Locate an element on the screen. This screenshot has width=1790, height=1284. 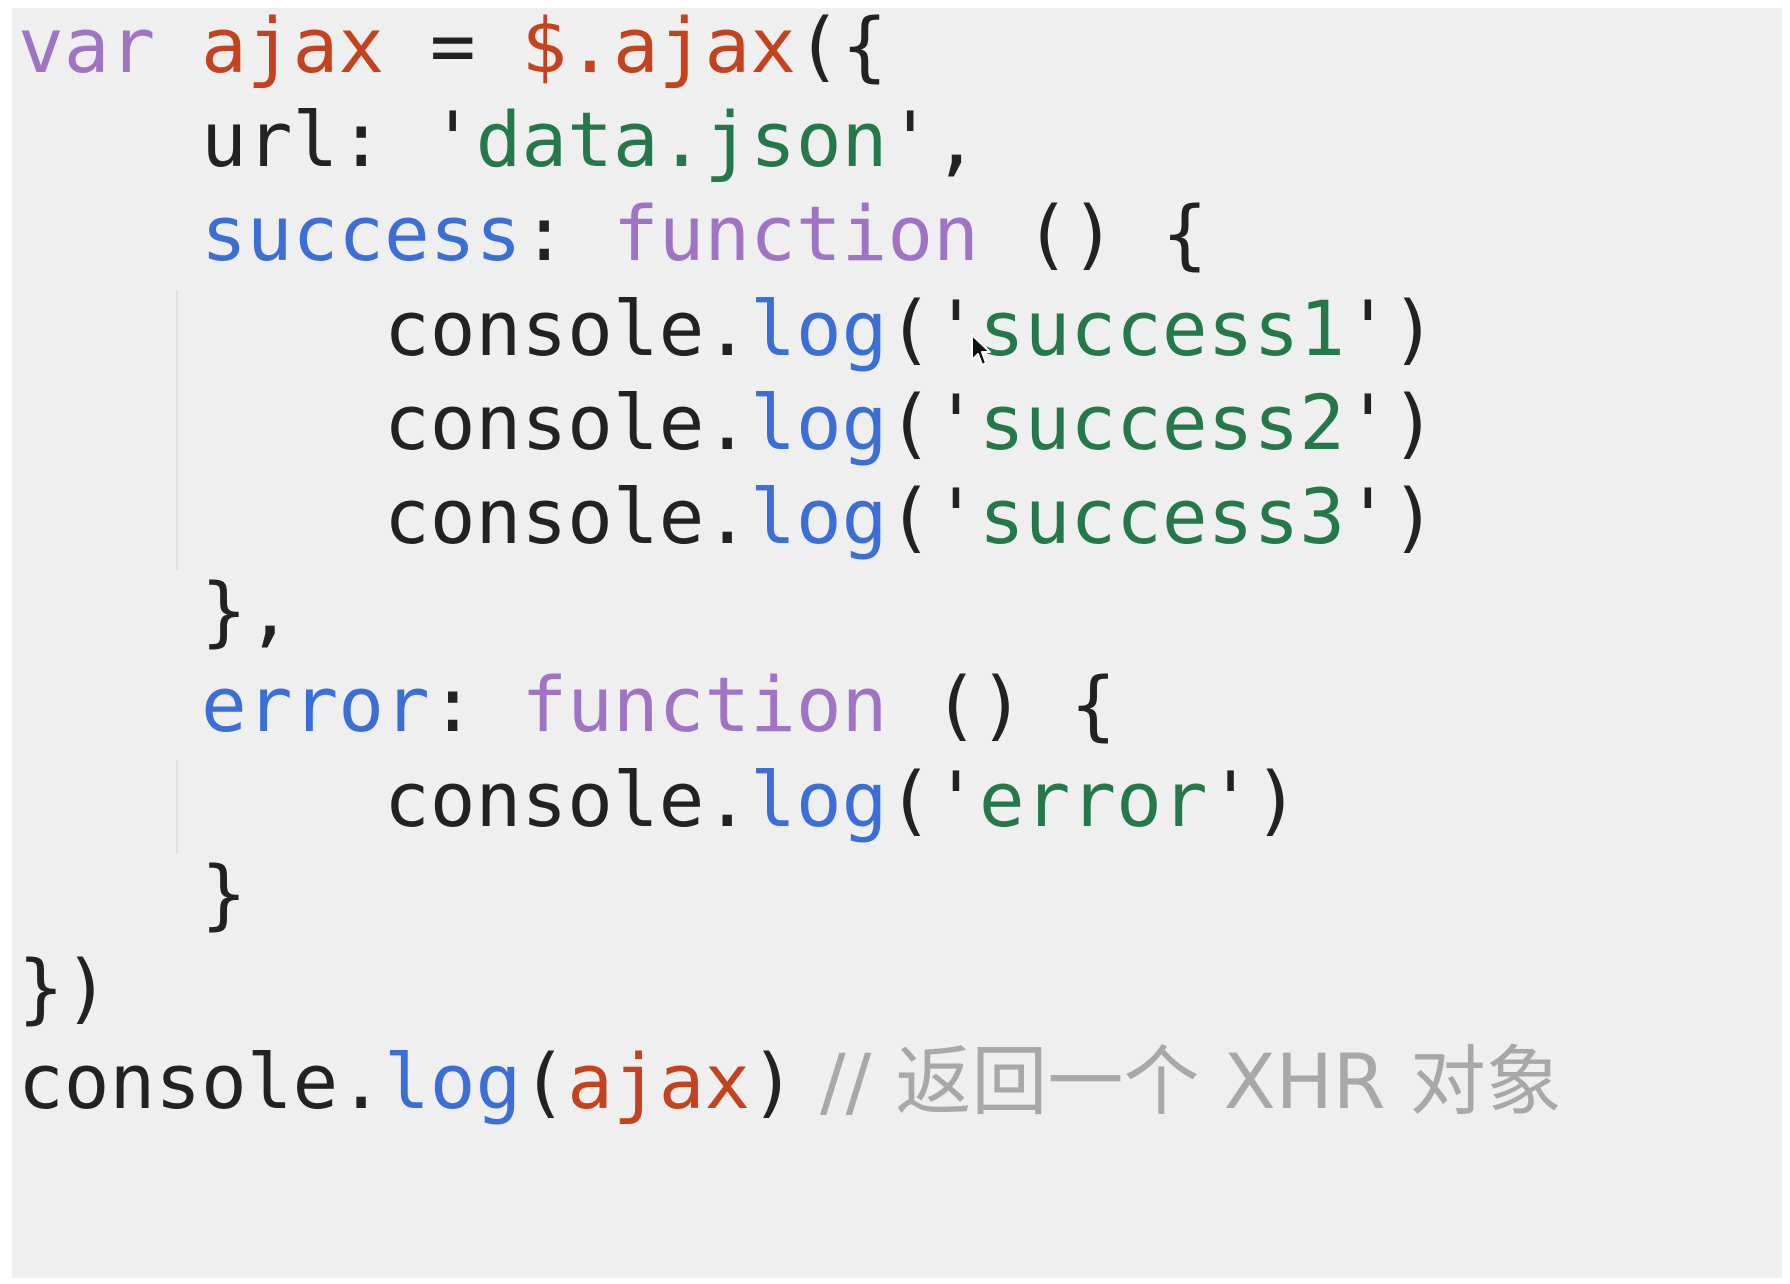
code-line-6: console.log('success3') is located at coordinates (727, 517).